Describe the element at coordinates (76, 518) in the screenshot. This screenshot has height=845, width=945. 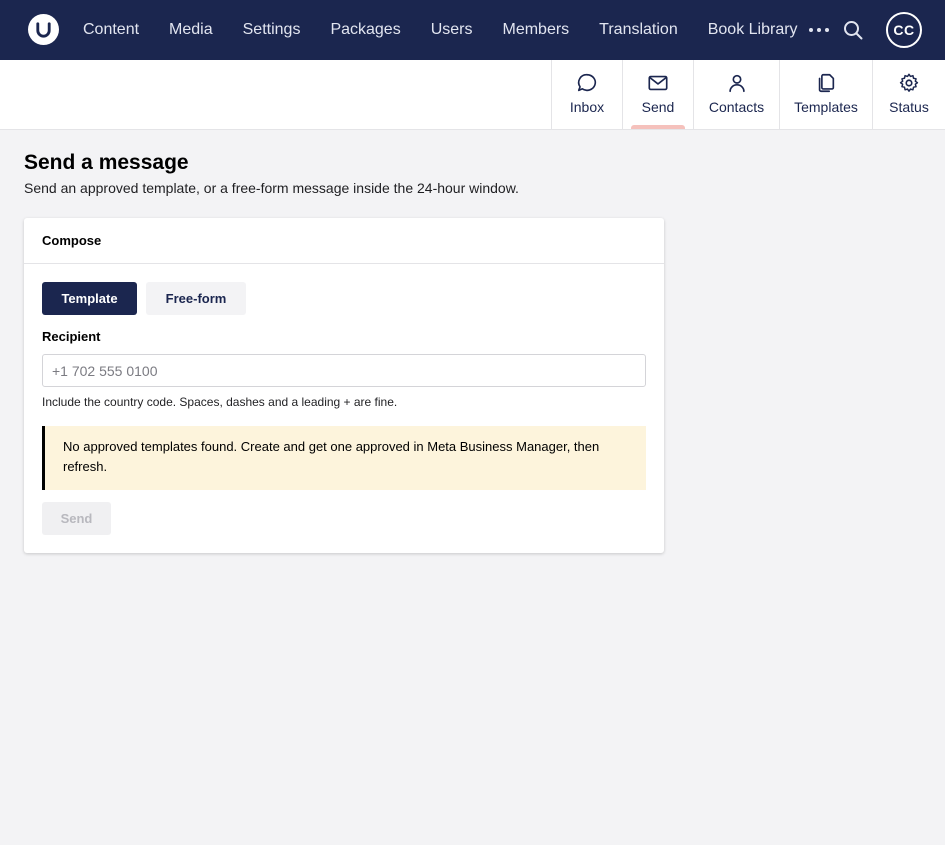
I see `send-button: Send` at that location.